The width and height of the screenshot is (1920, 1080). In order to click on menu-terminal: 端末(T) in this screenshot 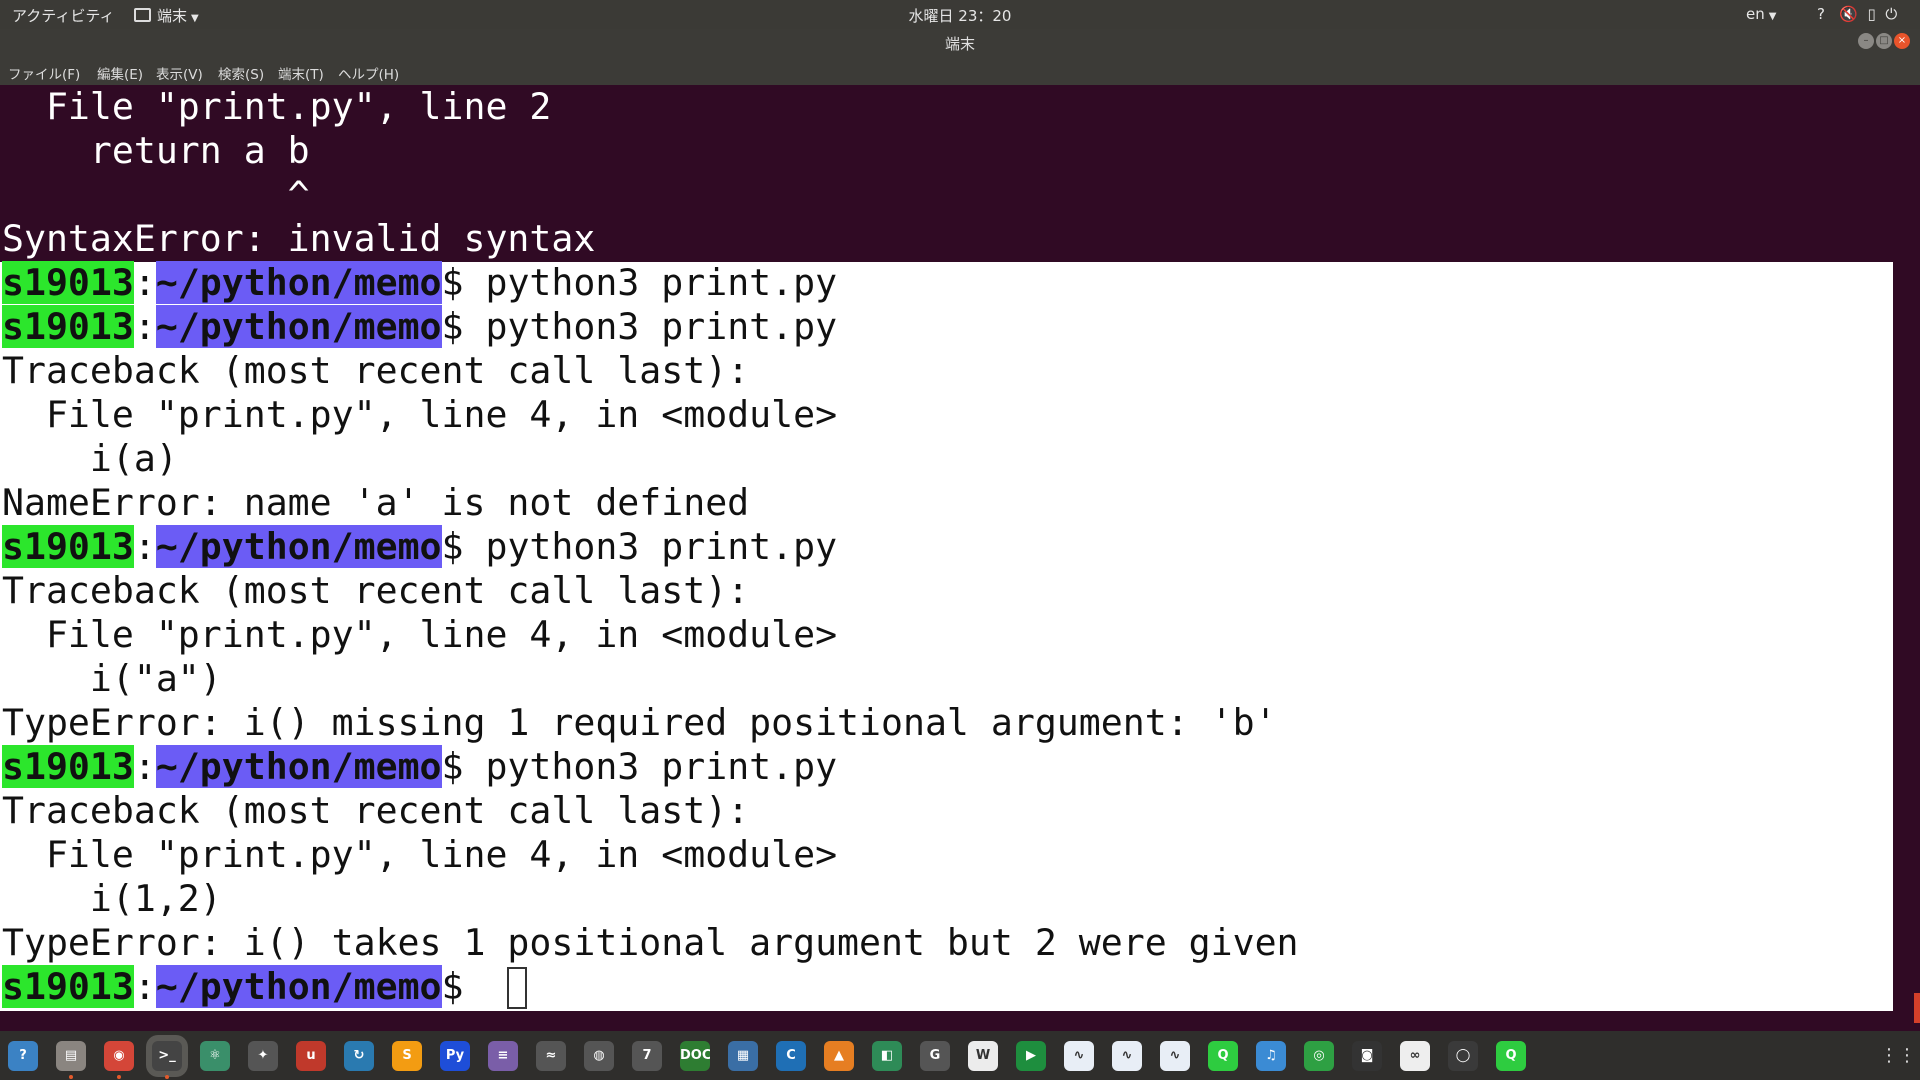, I will do `click(301, 73)`.